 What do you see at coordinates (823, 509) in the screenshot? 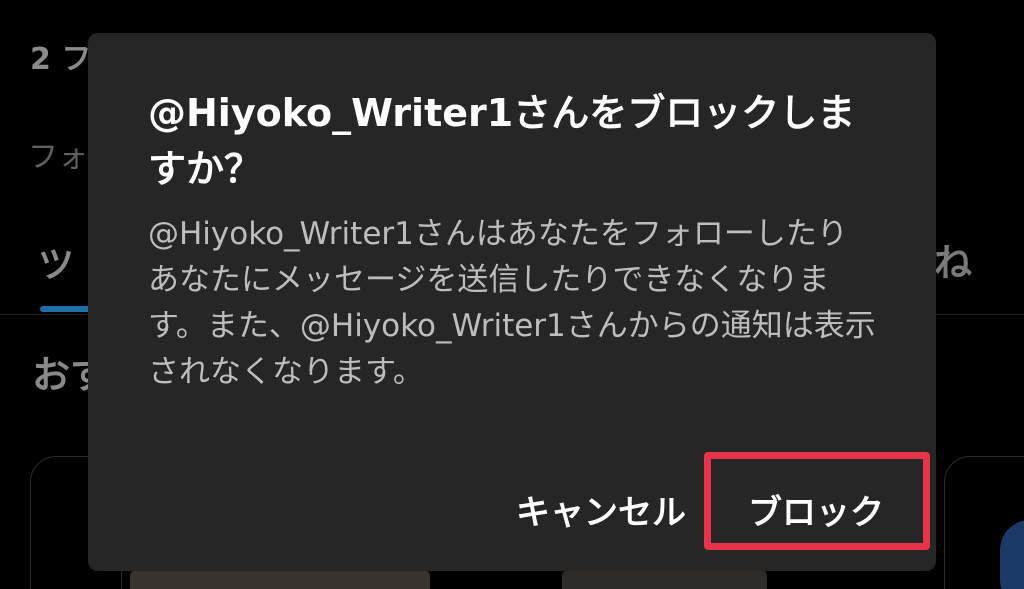
I see `block-button: ブロック` at bounding box center [823, 509].